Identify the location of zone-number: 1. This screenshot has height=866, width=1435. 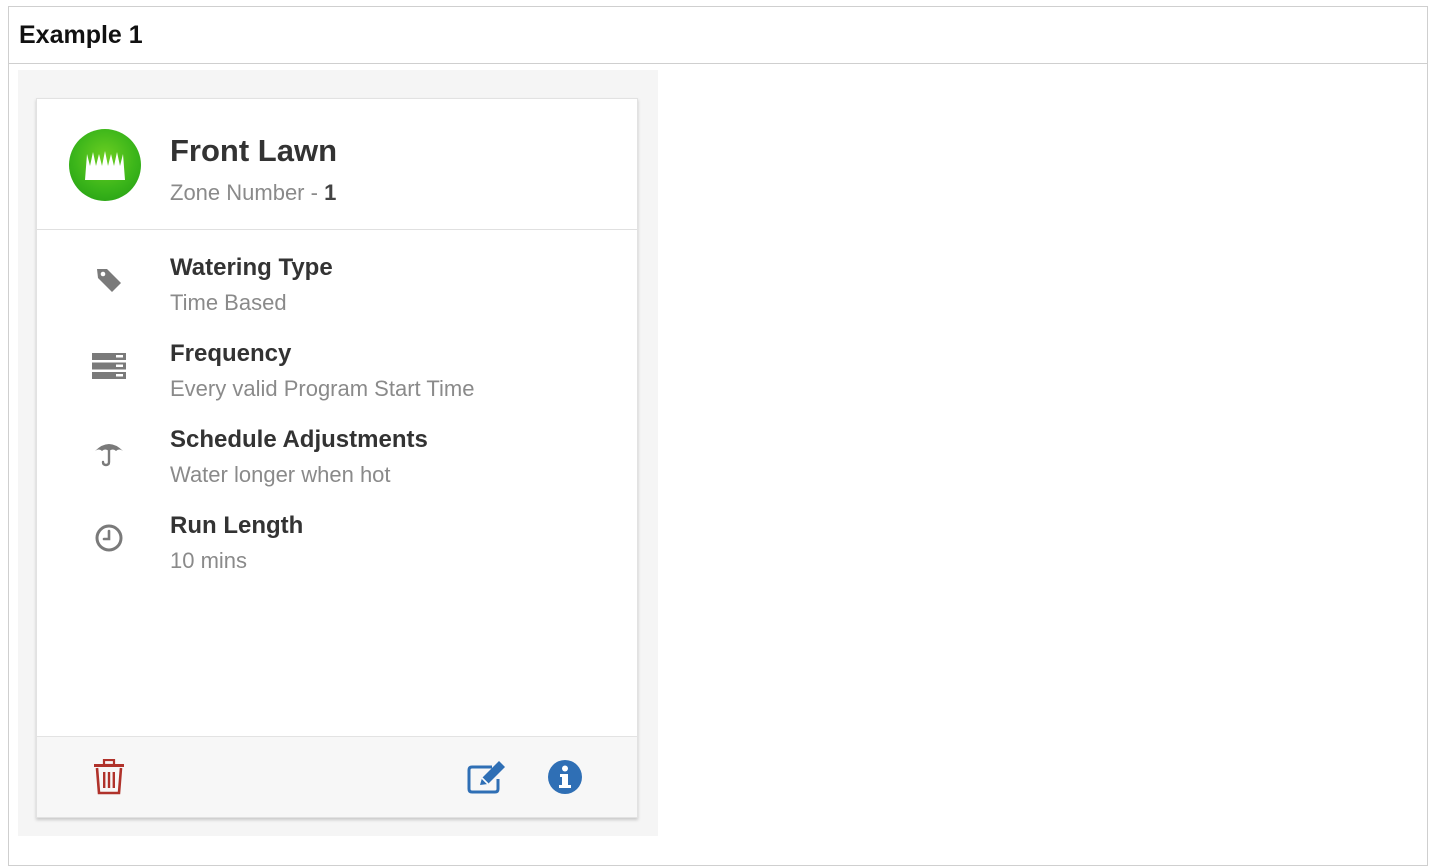
(330, 192).